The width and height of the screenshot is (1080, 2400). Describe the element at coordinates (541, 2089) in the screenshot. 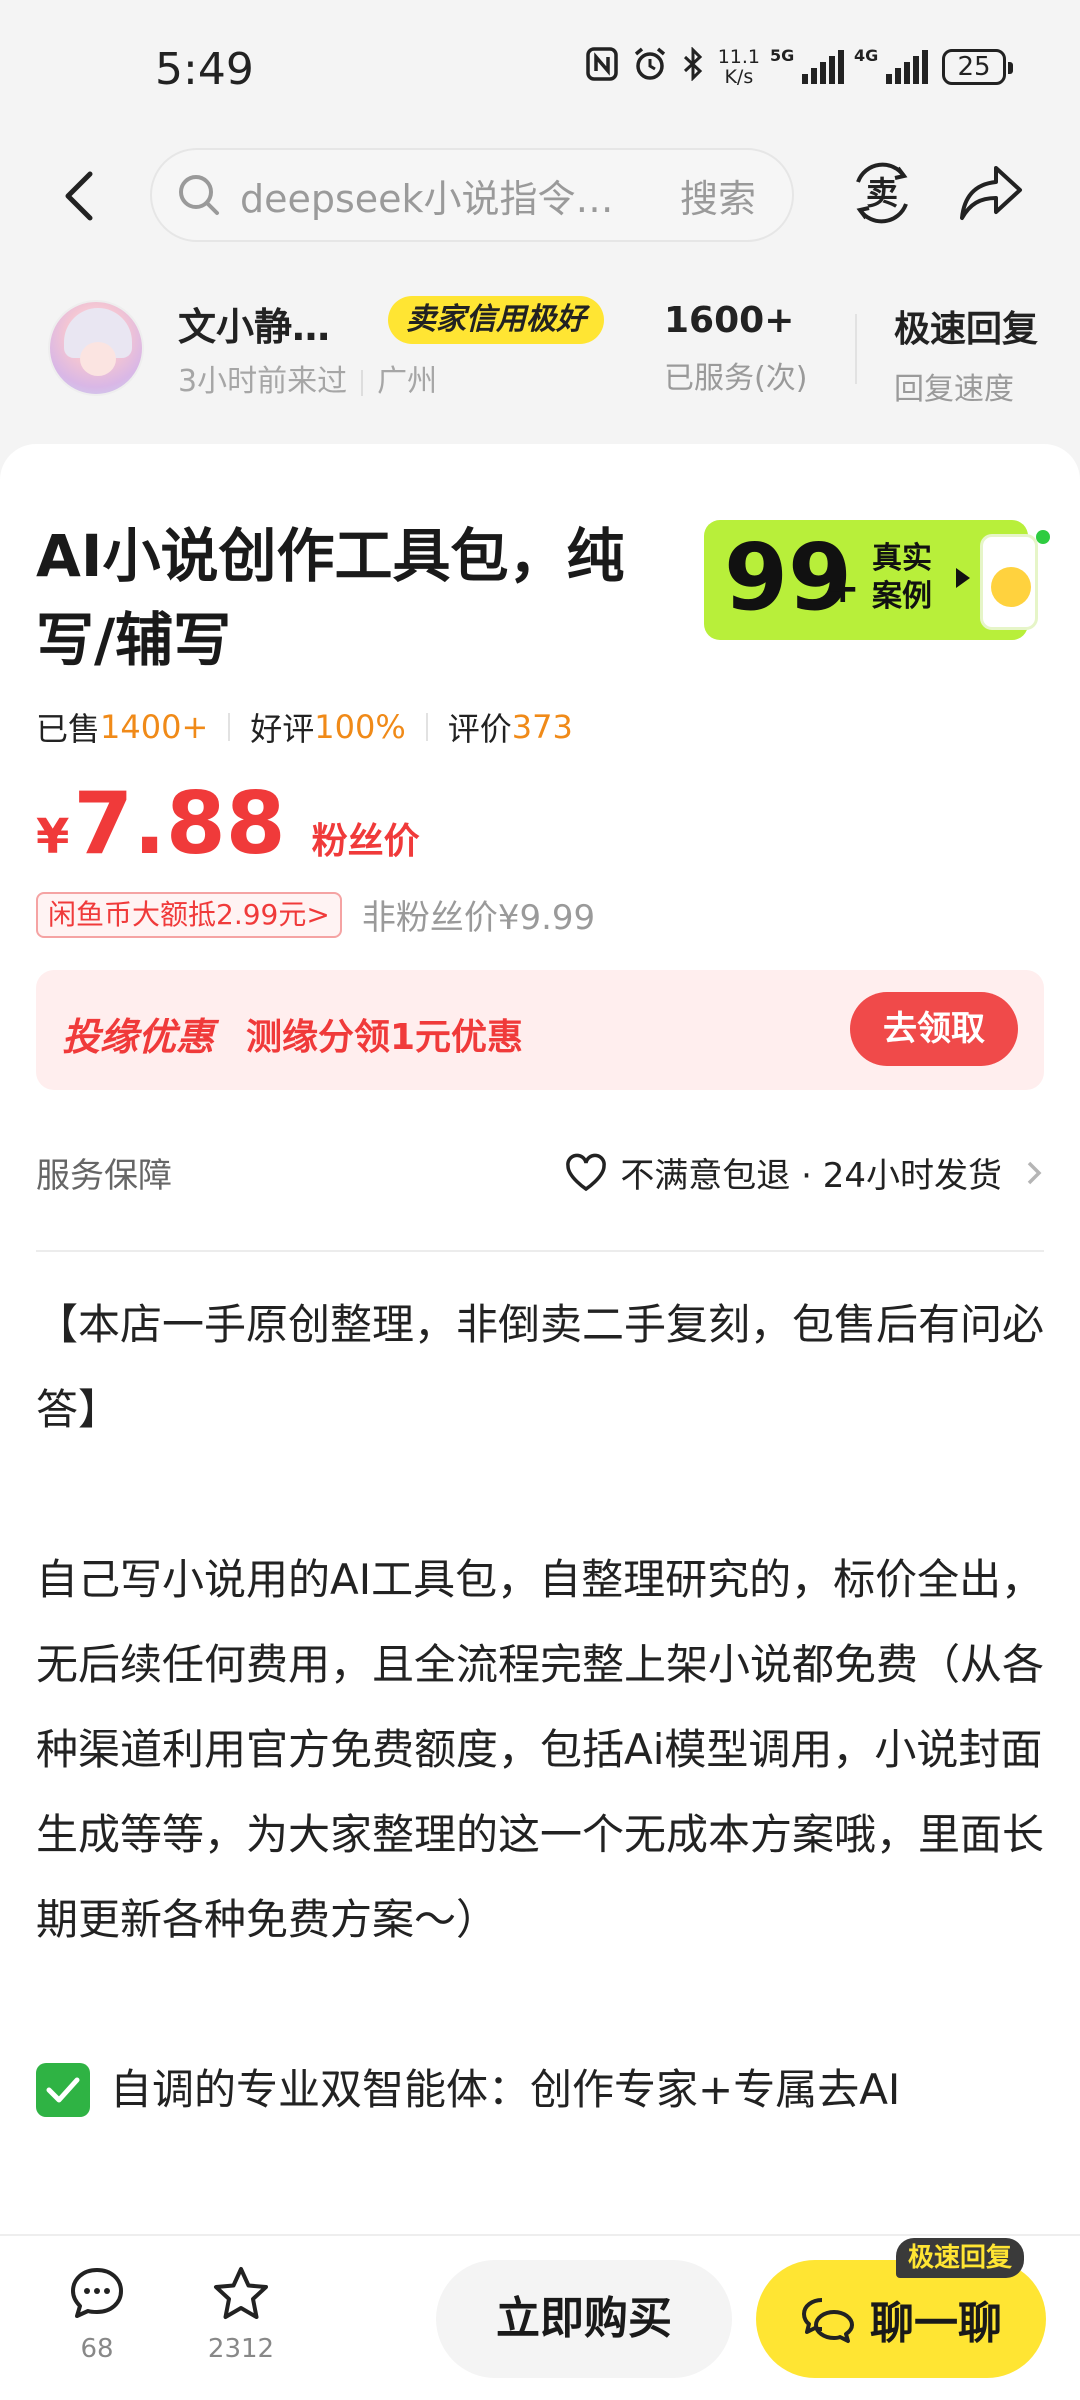

I see `feature-item: 自调的专业双智能体：创作专家+专属去AI` at that location.